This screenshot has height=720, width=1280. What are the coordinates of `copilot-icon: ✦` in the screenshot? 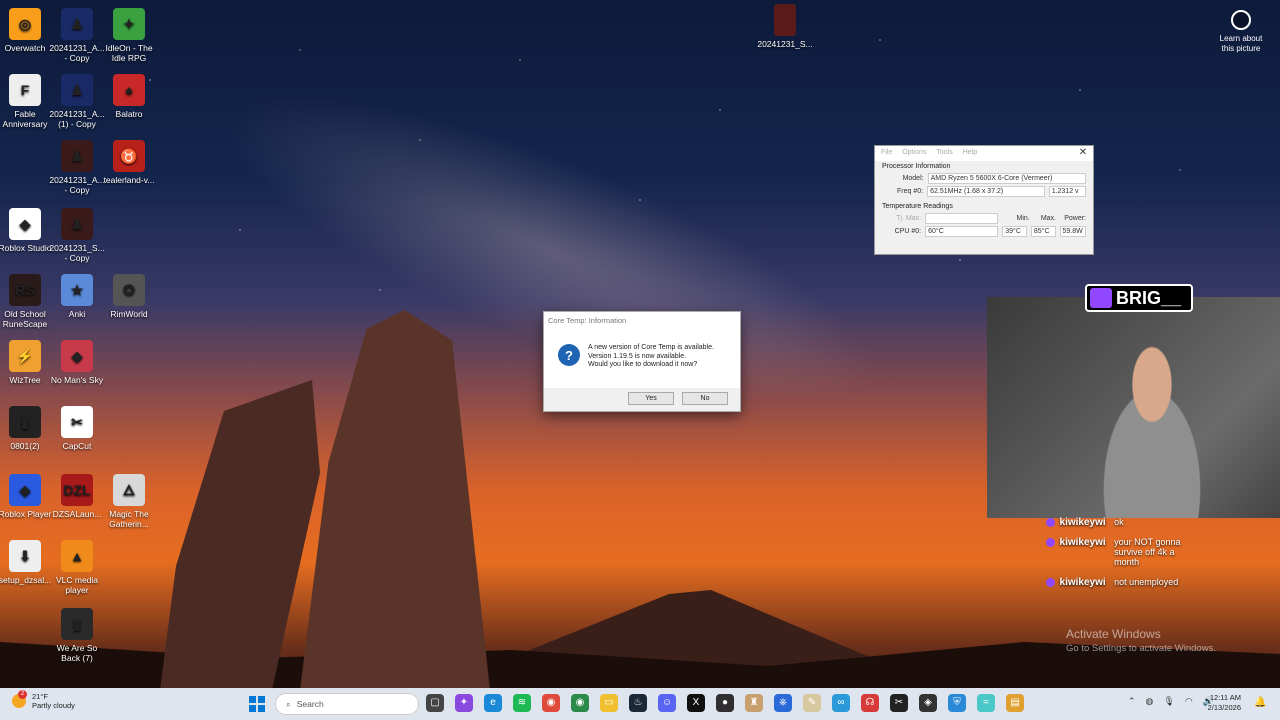 It's located at (464, 703).